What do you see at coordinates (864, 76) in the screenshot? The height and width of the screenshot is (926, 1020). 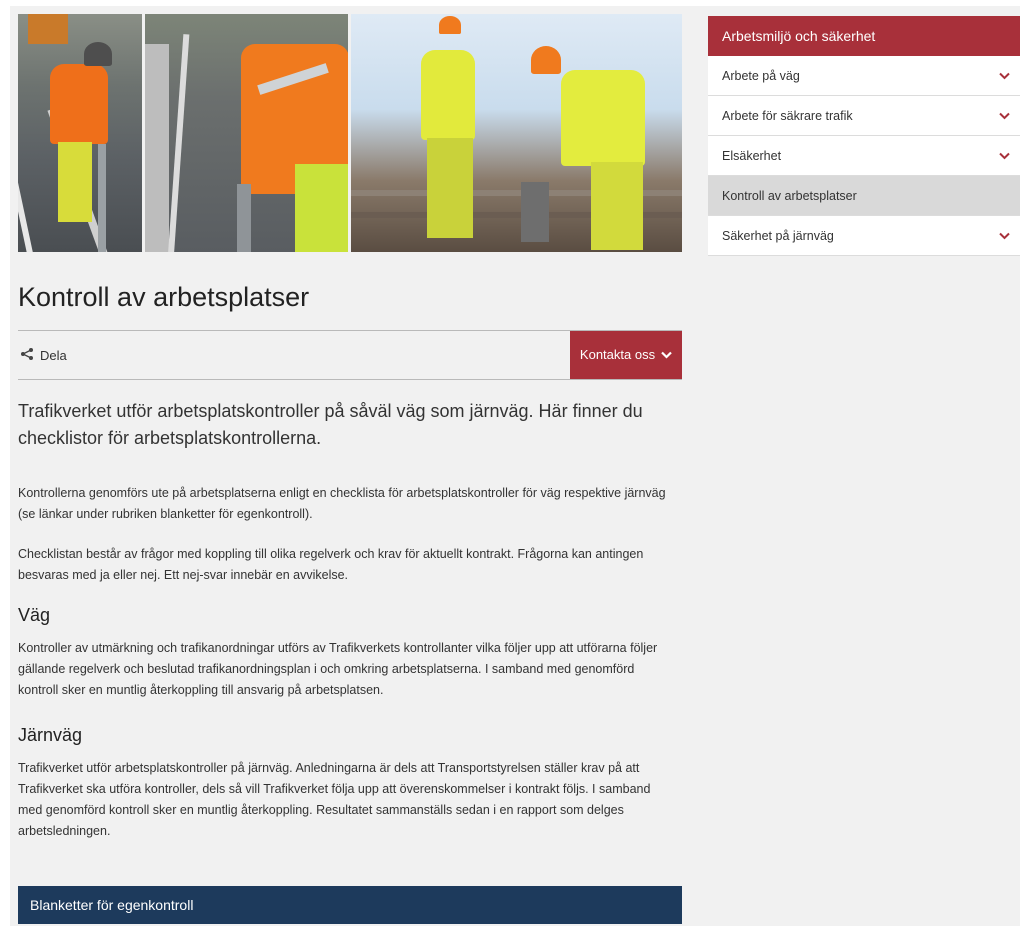 I see `sidebar-item-arbete-pa-vag: Arbete på väg` at bounding box center [864, 76].